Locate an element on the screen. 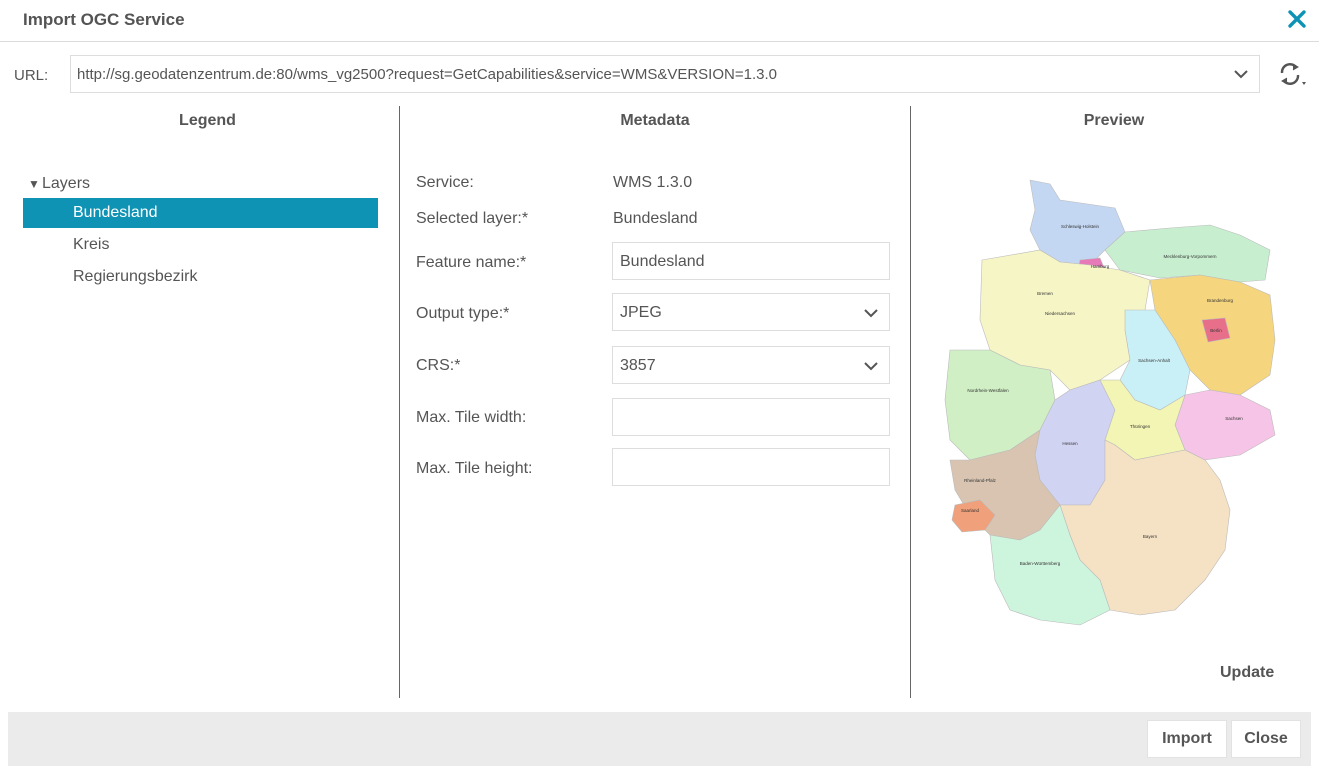  url-label: URL: is located at coordinates (31, 75).